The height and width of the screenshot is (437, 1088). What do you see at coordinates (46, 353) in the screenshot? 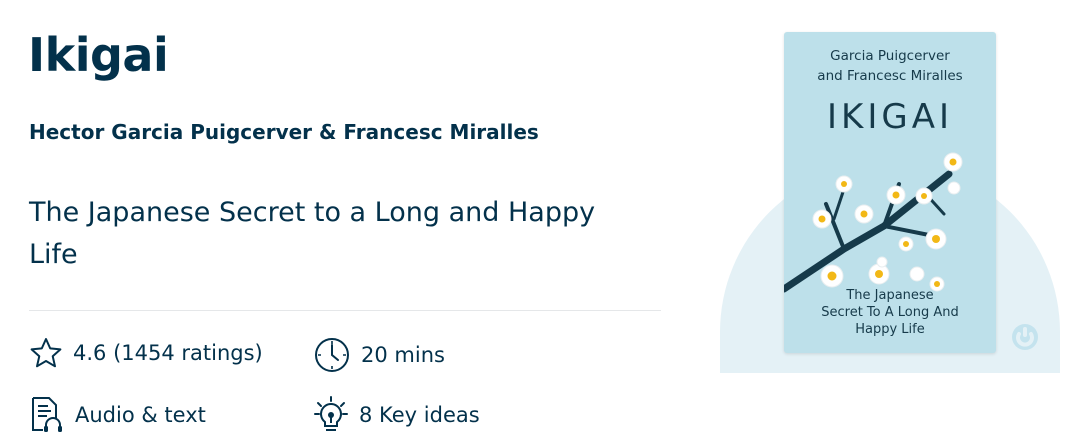
I see `star-icon` at bounding box center [46, 353].